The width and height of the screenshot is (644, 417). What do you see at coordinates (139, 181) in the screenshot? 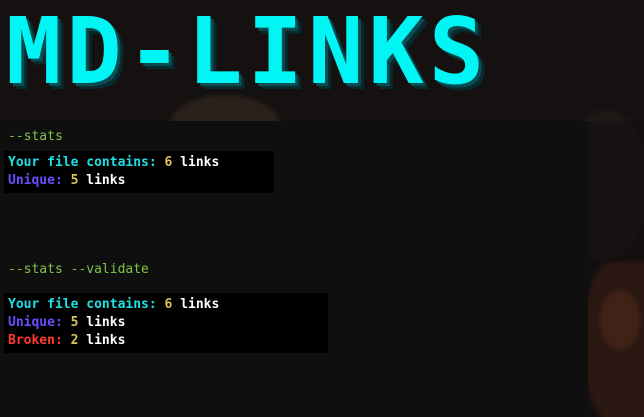
I see `stats-unique-line: Unique: 5 links` at bounding box center [139, 181].